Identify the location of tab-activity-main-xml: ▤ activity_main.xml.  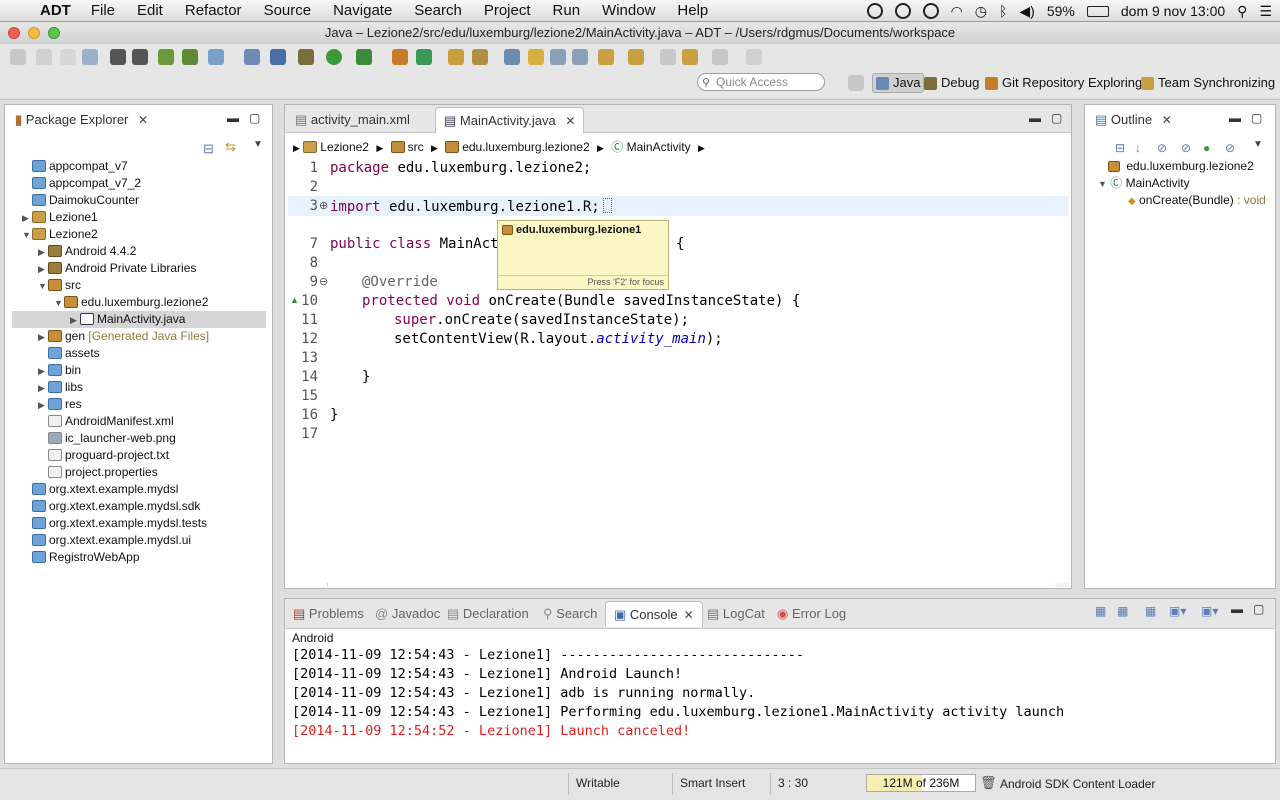
(352, 120).